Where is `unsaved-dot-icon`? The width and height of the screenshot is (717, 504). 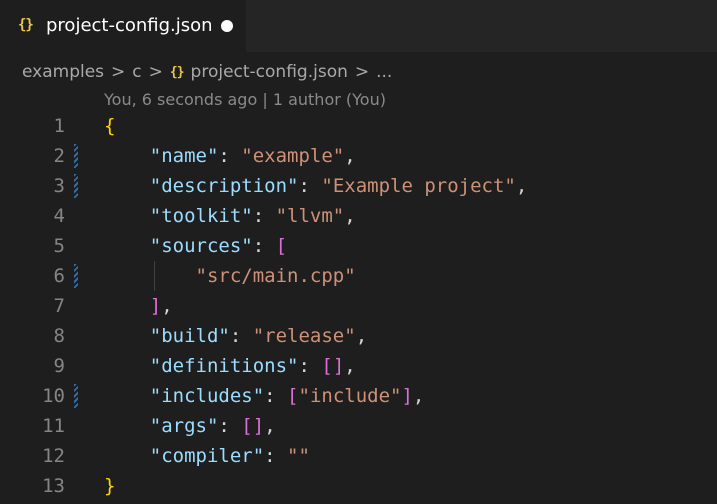 unsaved-dot-icon is located at coordinates (227, 26).